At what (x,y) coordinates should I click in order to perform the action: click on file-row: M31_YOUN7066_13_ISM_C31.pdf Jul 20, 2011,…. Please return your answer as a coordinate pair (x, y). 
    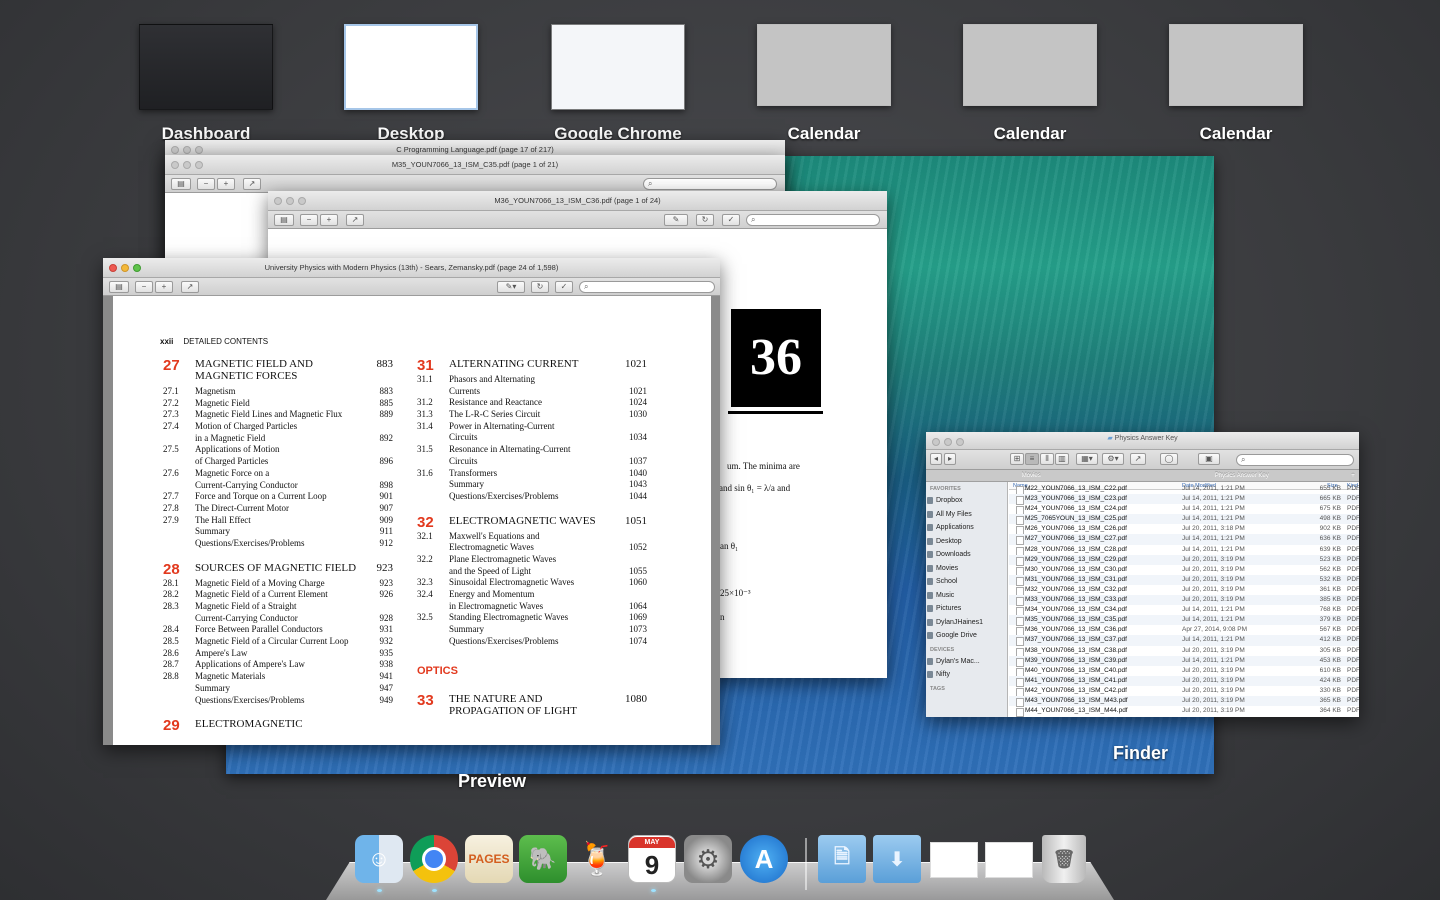
    Looking at the image, I should click on (1184, 580).